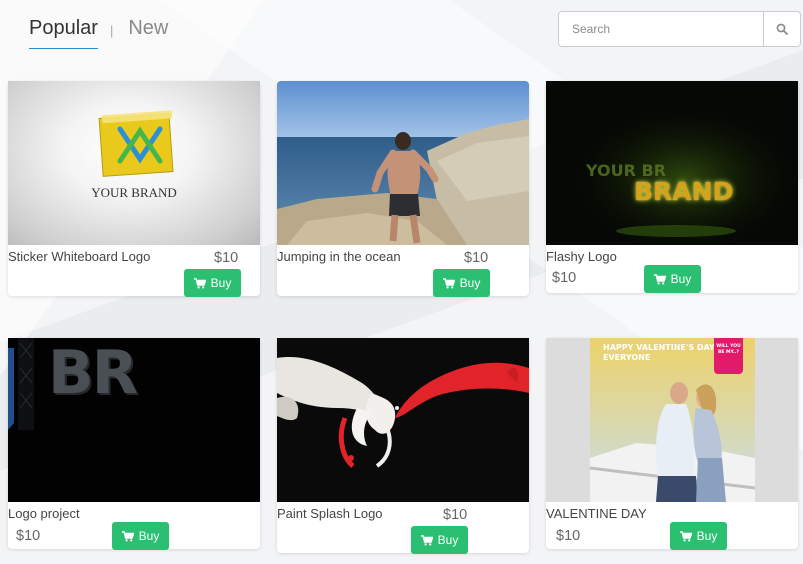 Image resolution: width=803 pixels, height=564 pixels. Describe the element at coordinates (403, 412) in the screenshot. I see `paint-splash-image` at that location.